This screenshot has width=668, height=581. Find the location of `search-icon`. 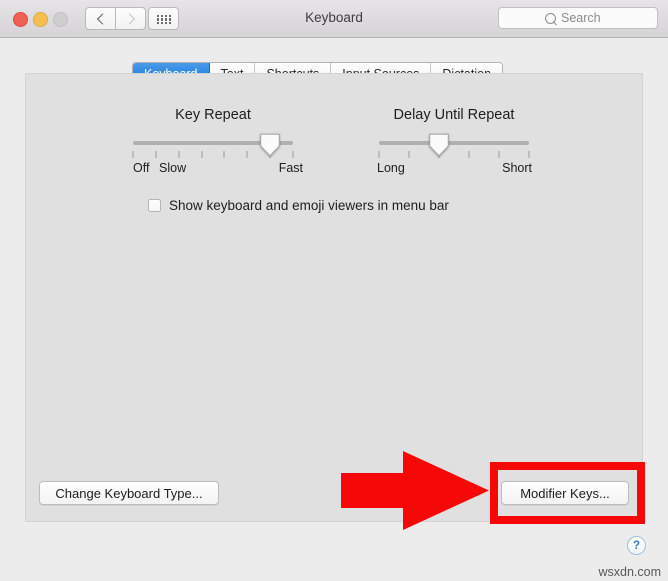

search-icon is located at coordinates (550, 18).